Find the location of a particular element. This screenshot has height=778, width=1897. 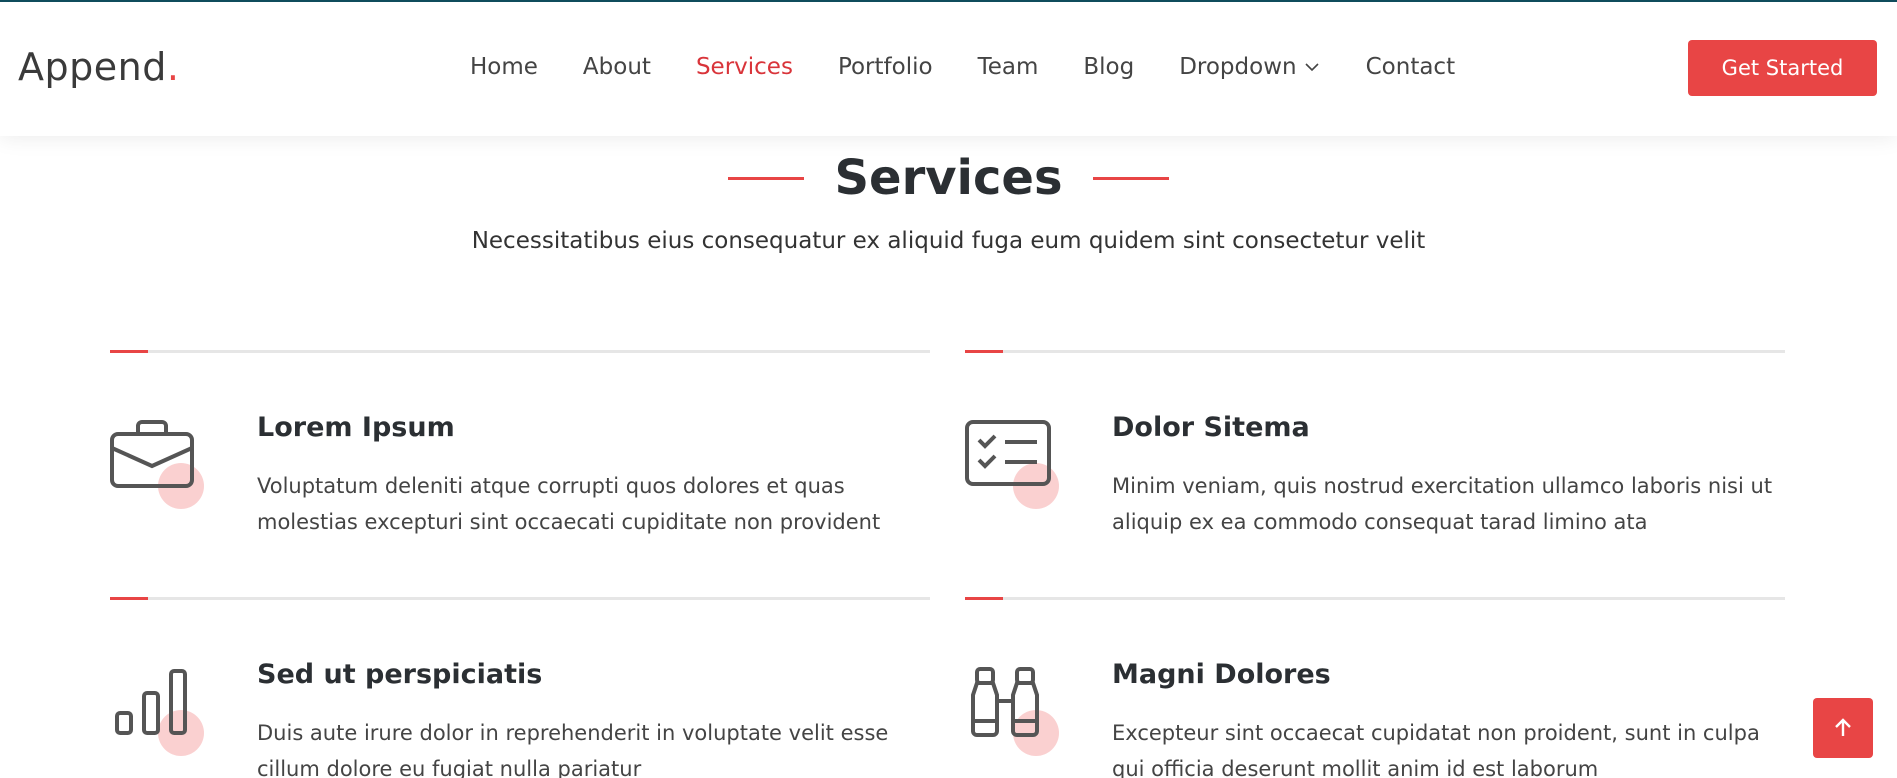

nav-services: Services is located at coordinates (744, 67).